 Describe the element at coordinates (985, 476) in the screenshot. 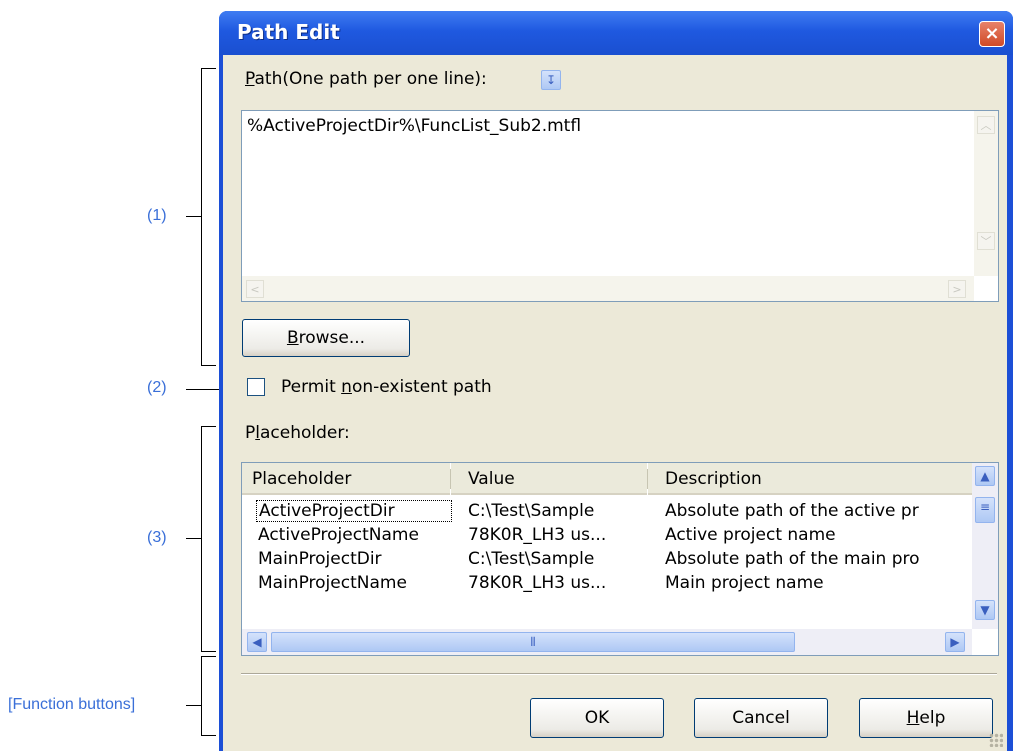

I see `scroll-up-button: ▲` at that location.